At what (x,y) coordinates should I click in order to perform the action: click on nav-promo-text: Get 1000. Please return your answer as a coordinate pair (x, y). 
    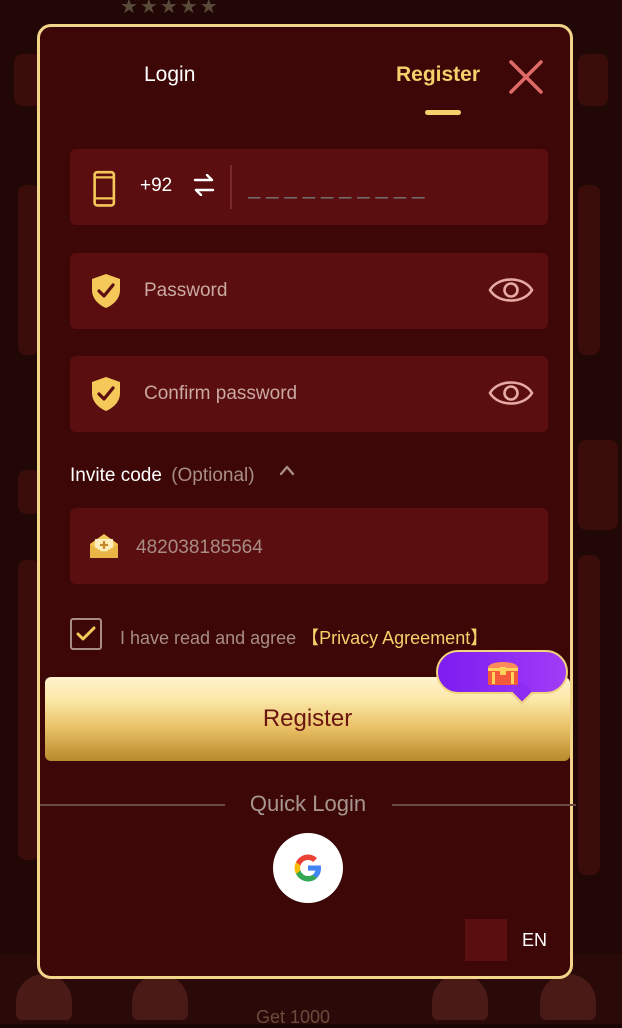
    Looking at the image, I should click on (293, 1017).